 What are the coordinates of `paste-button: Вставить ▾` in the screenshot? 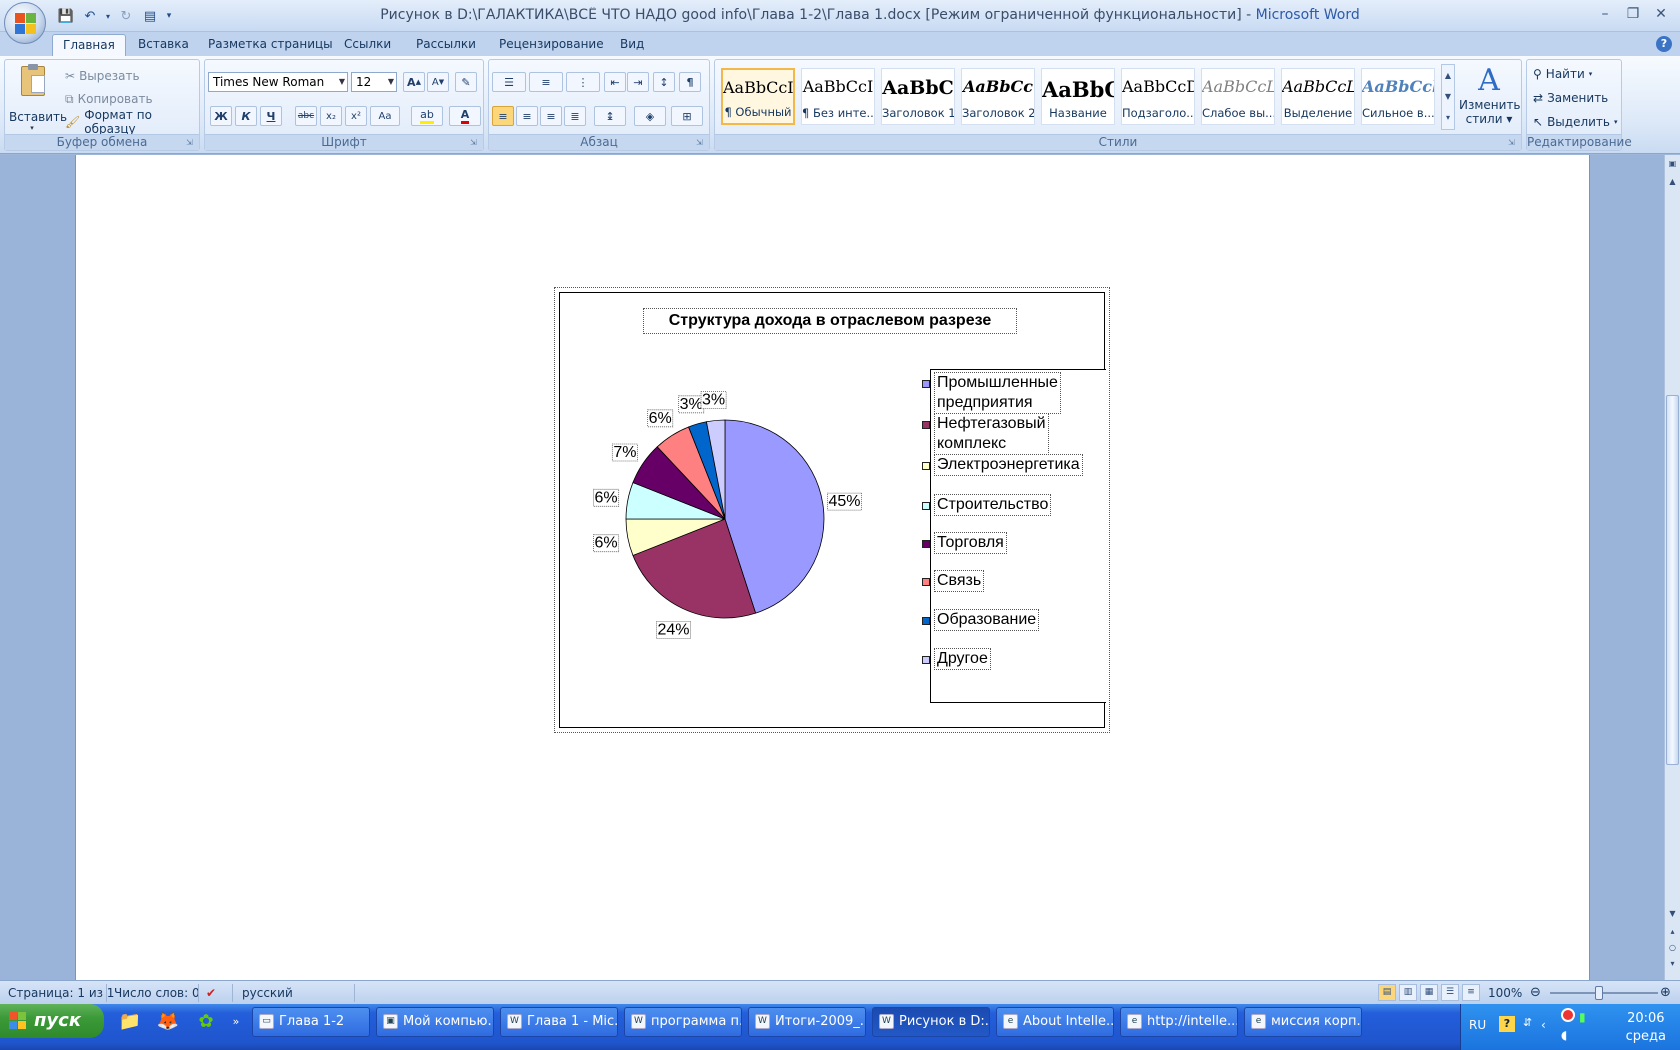 It's located at (38, 98).